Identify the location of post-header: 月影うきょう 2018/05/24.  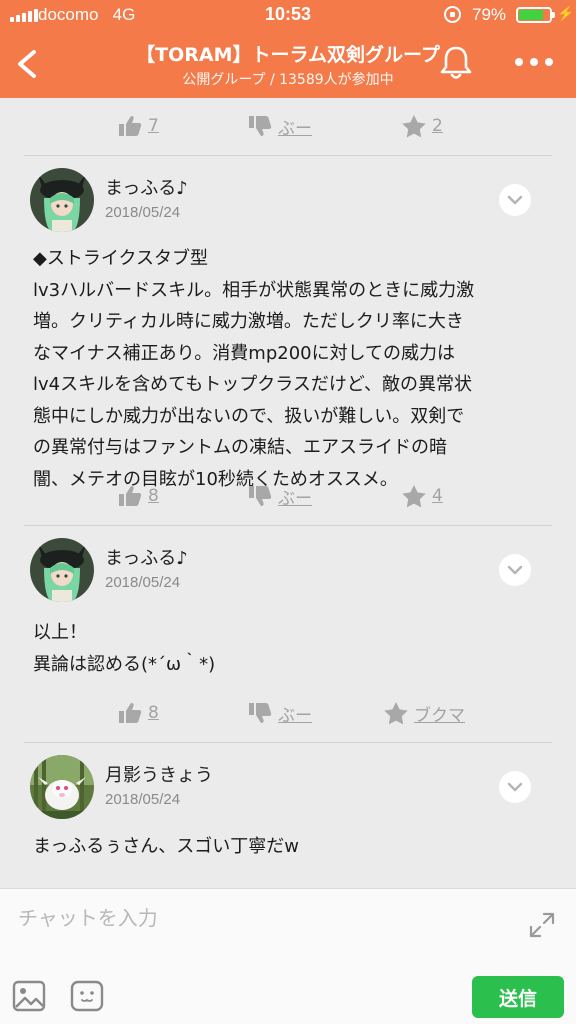
(285, 787).